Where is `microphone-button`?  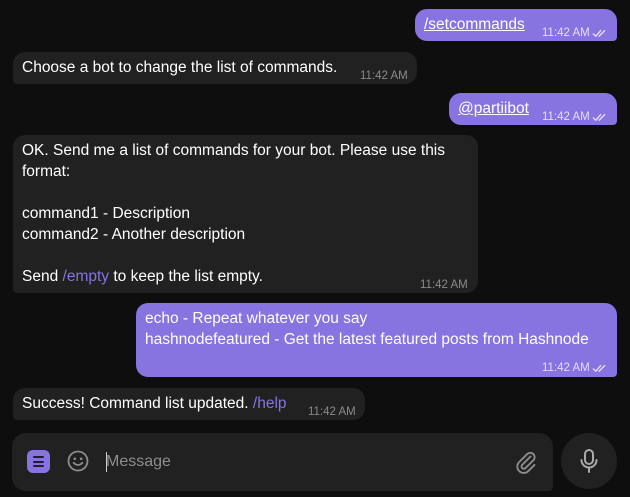 microphone-button is located at coordinates (589, 461).